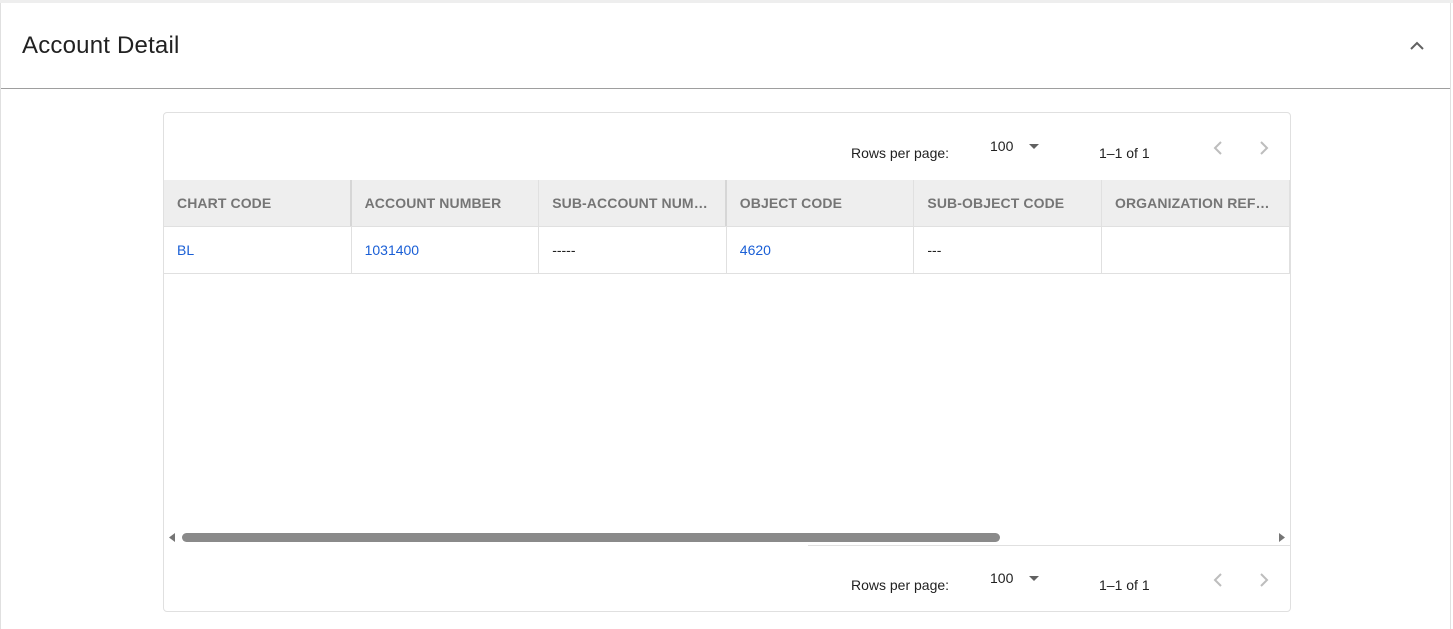  Describe the element at coordinates (821, 203) in the screenshot. I see `column-header-object-code: OBJECT CODE` at that location.